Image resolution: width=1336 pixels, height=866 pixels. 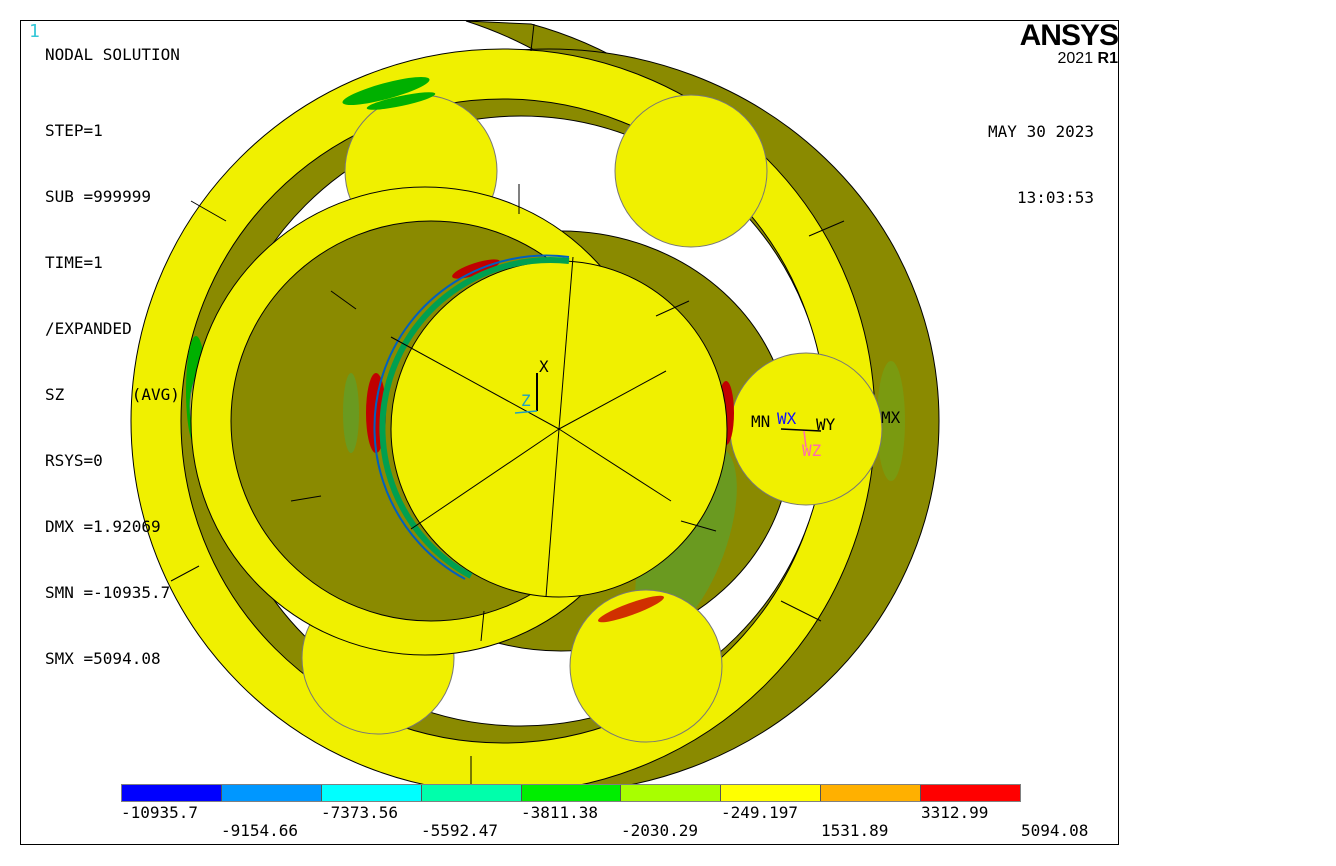 I want to click on window-number: 1, so click(x=34, y=31).